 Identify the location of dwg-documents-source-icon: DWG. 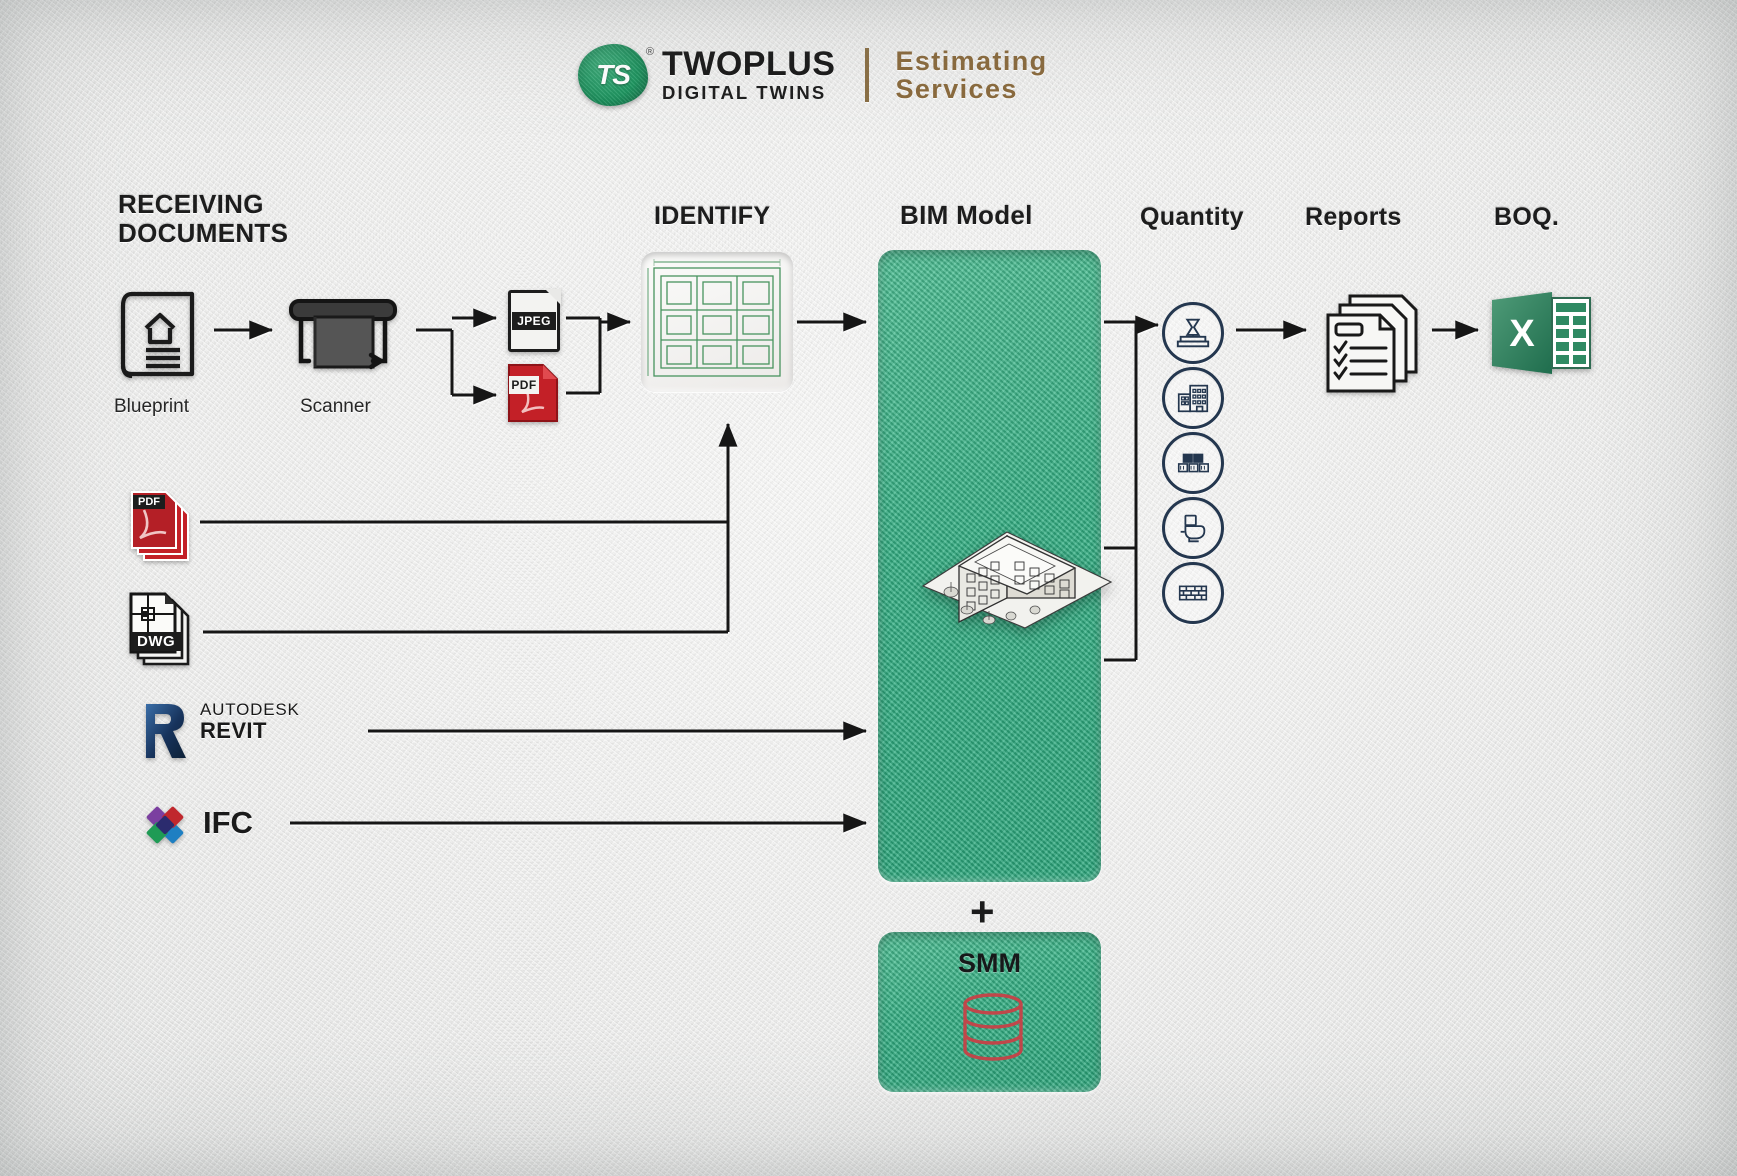
(162, 631).